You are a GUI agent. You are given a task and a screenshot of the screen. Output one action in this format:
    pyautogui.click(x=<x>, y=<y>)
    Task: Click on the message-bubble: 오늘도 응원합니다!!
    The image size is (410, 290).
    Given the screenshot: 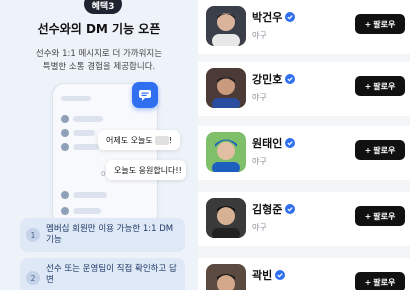 What is the action you would take?
    pyautogui.click(x=146, y=170)
    